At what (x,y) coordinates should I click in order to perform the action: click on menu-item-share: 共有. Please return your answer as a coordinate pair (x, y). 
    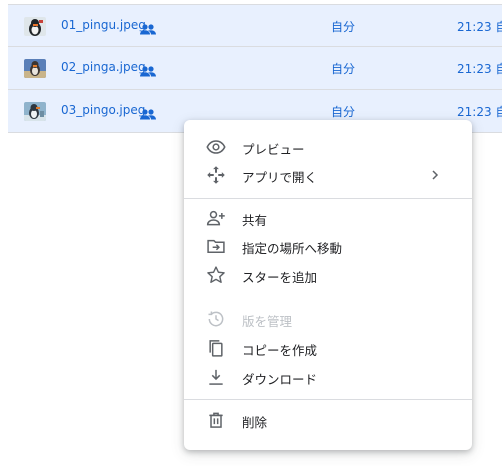
    Looking at the image, I should click on (328, 218).